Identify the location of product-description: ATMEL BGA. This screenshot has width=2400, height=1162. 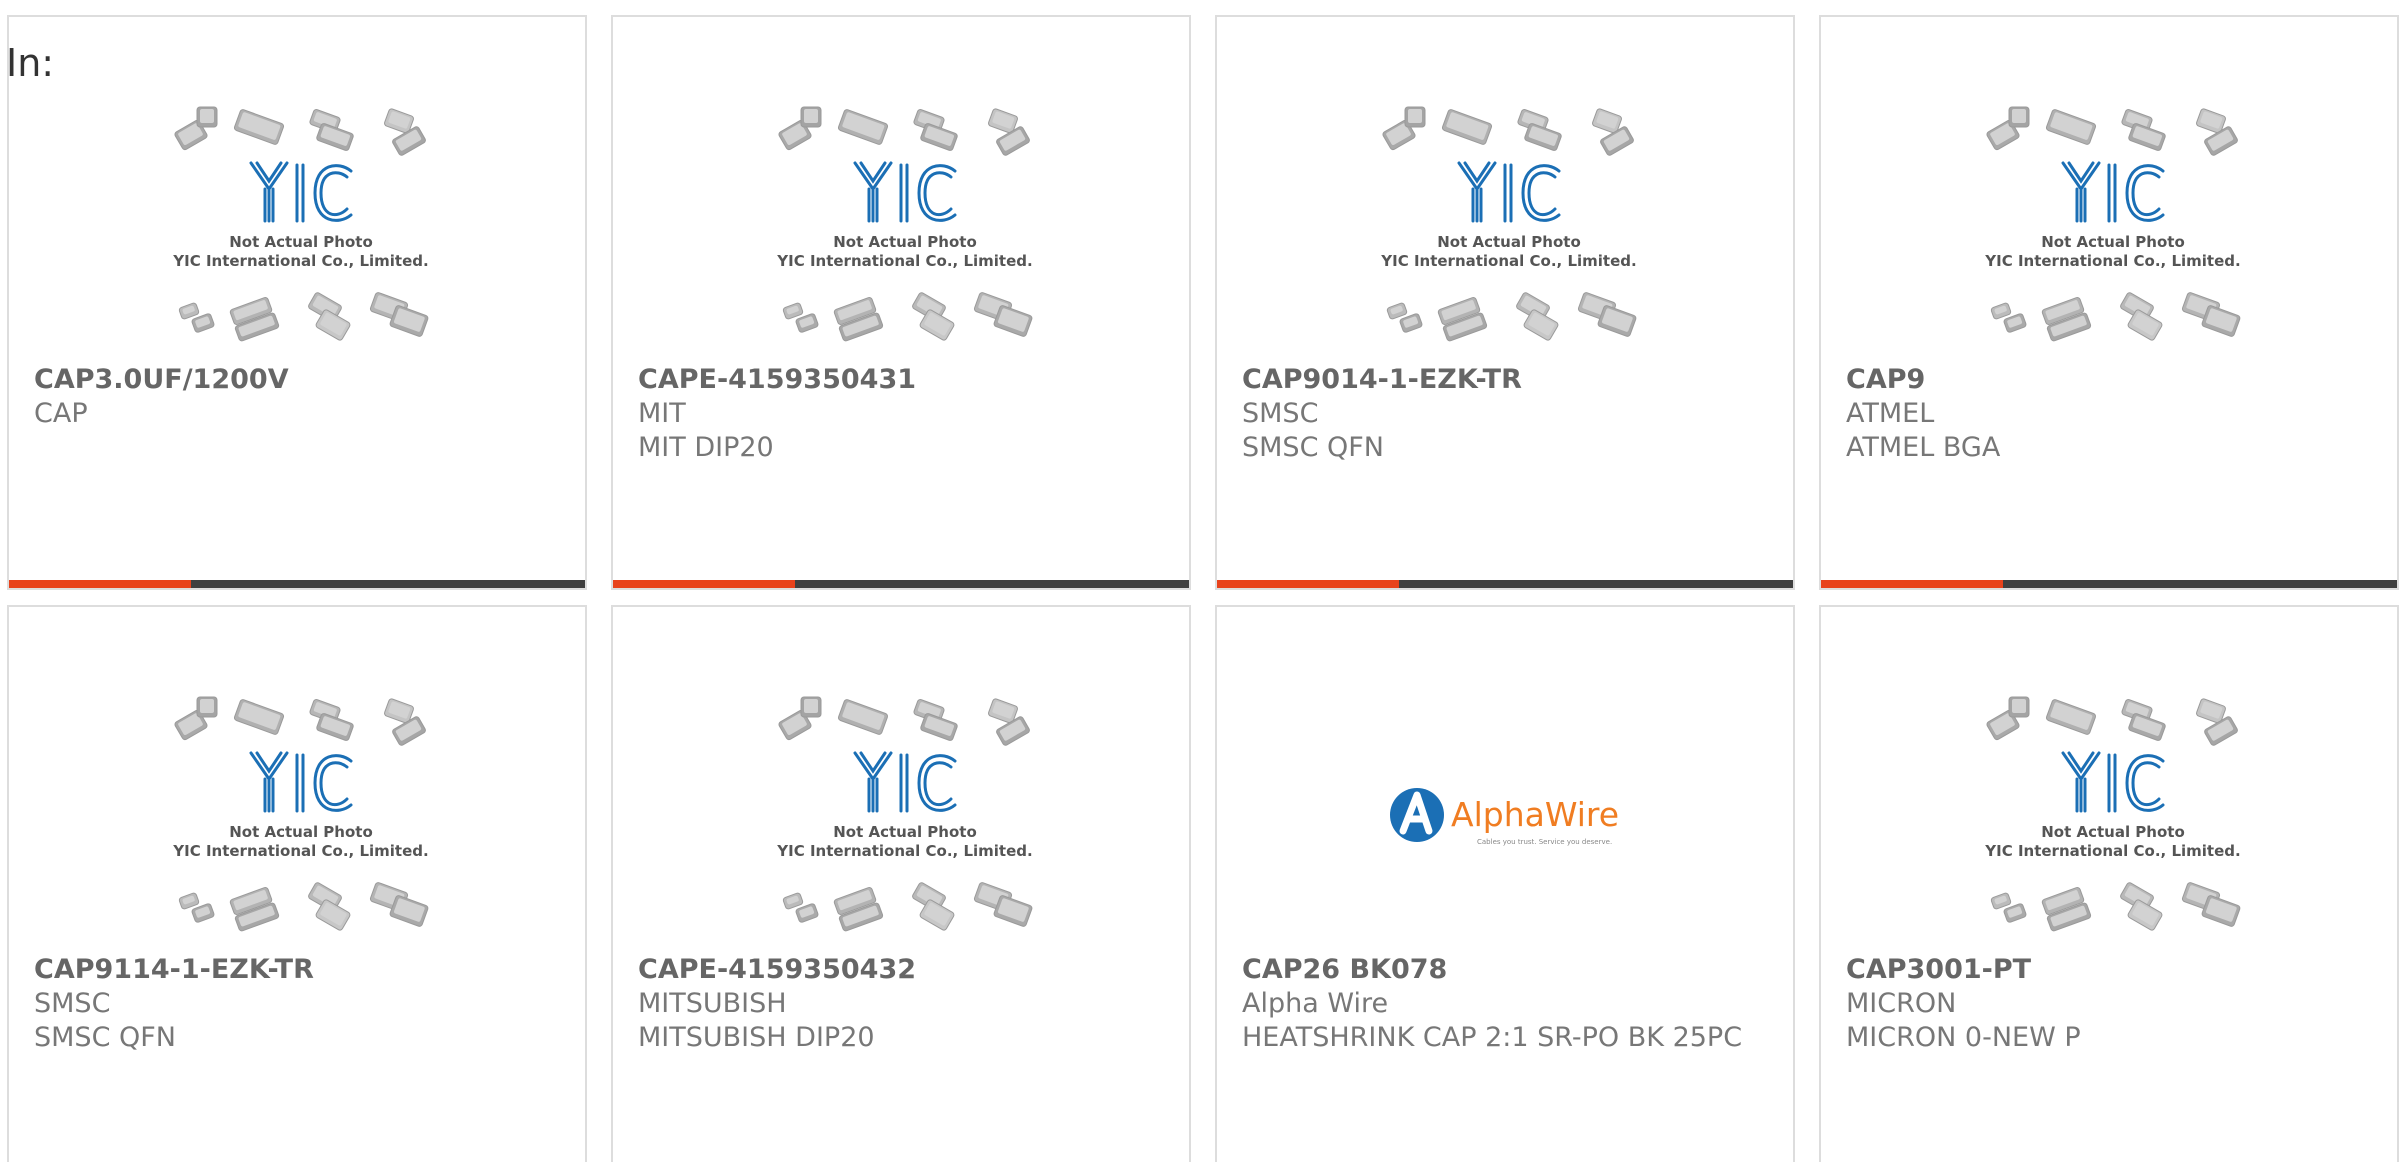
(1923, 447).